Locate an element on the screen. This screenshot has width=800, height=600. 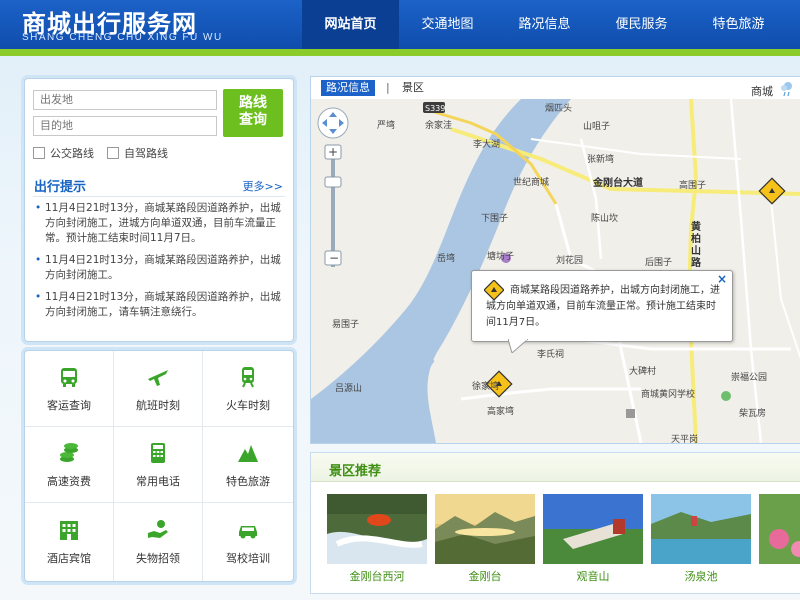
service-hotel: 酒店宾馆 is located at coordinates (69, 542).